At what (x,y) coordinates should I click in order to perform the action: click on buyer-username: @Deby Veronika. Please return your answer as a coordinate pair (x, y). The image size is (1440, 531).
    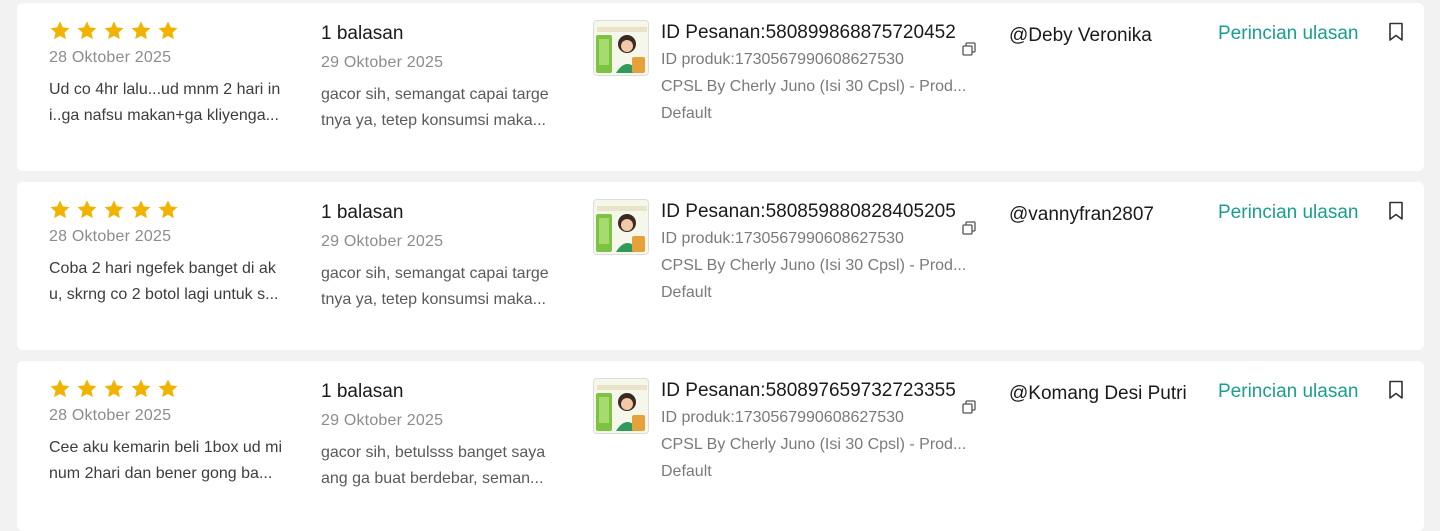
    Looking at the image, I should click on (1080, 35).